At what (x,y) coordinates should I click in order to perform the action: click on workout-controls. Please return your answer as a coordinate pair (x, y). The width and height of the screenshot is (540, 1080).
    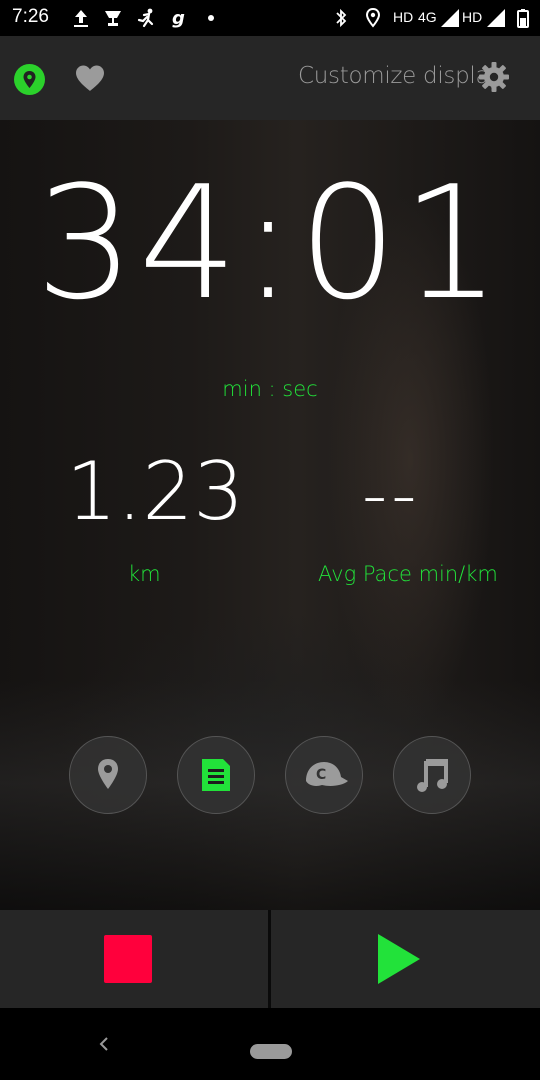
    Looking at the image, I should click on (270, 959).